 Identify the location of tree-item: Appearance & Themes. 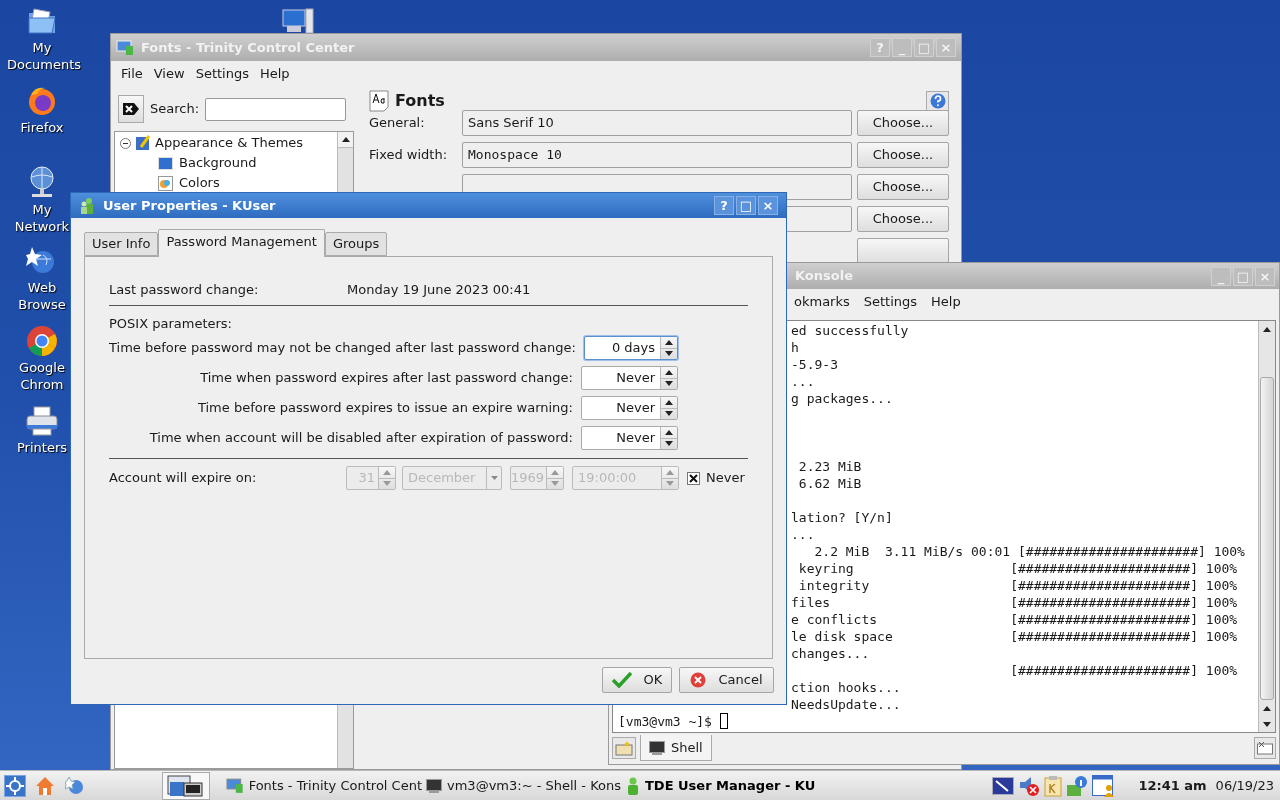
(229, 143).